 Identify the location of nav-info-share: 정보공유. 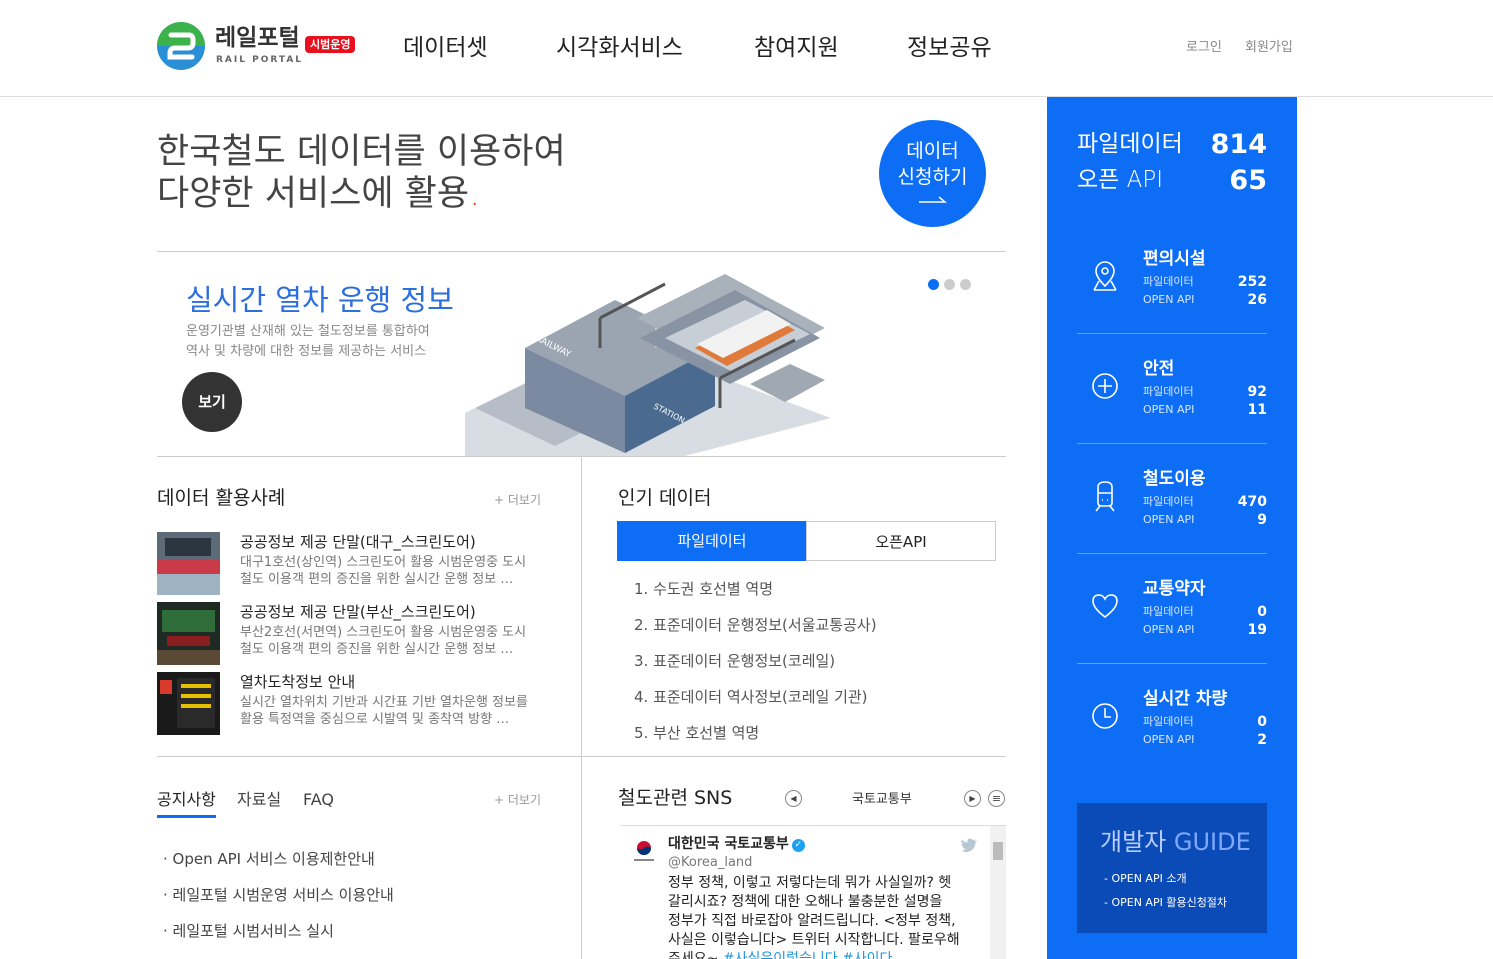
(949, 48).